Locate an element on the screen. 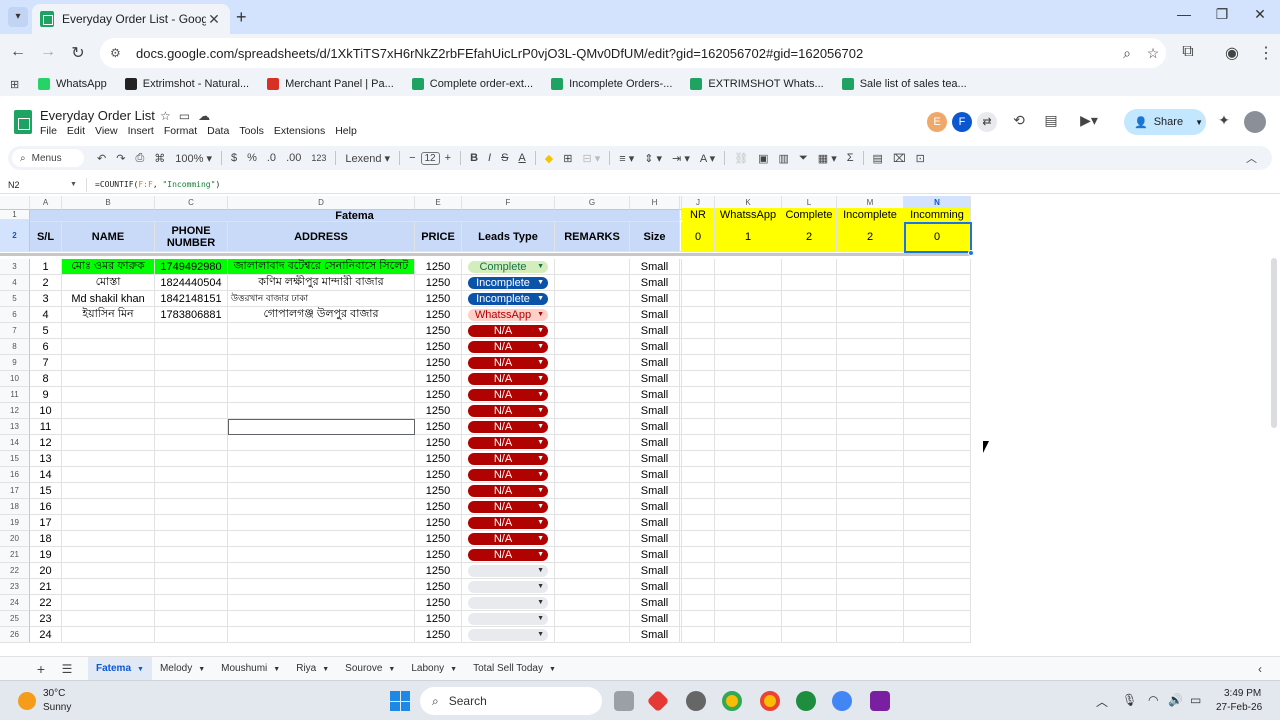 The image size is (1280, 720). star-icon: ☆ is located at coordinates (169, 116).